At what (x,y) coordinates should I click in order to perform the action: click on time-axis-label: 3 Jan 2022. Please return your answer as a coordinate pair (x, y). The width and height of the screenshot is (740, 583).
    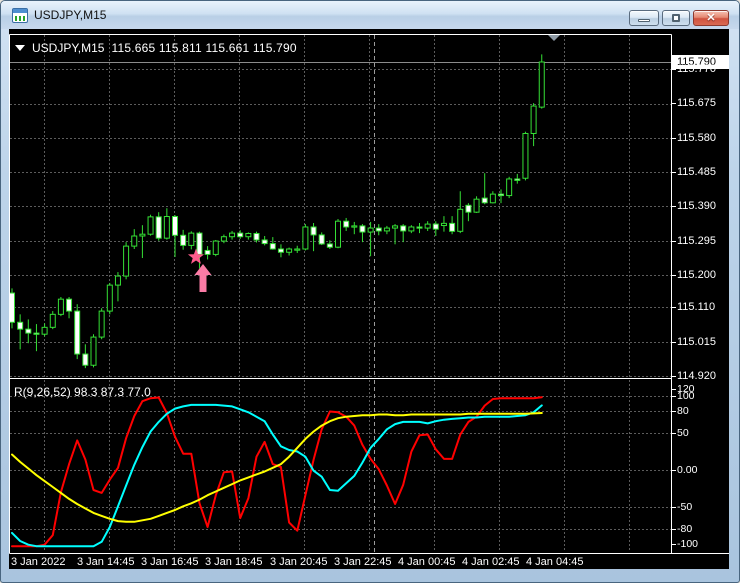
    Looking at the image, I should click on (38, 562).